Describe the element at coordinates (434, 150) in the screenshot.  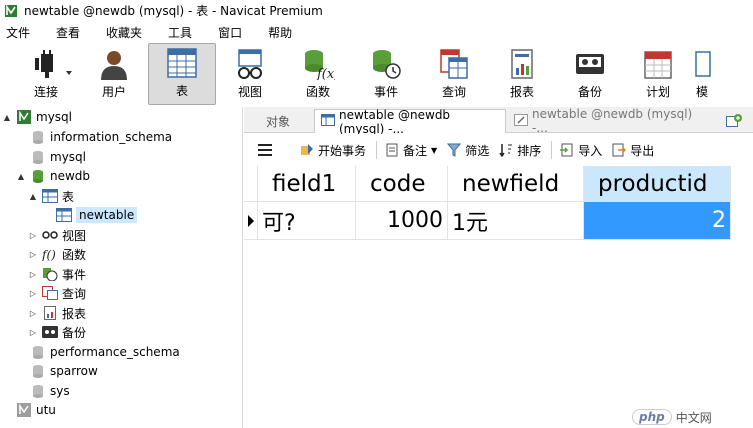
I see `chevron-down-icon: ▼` at that location.